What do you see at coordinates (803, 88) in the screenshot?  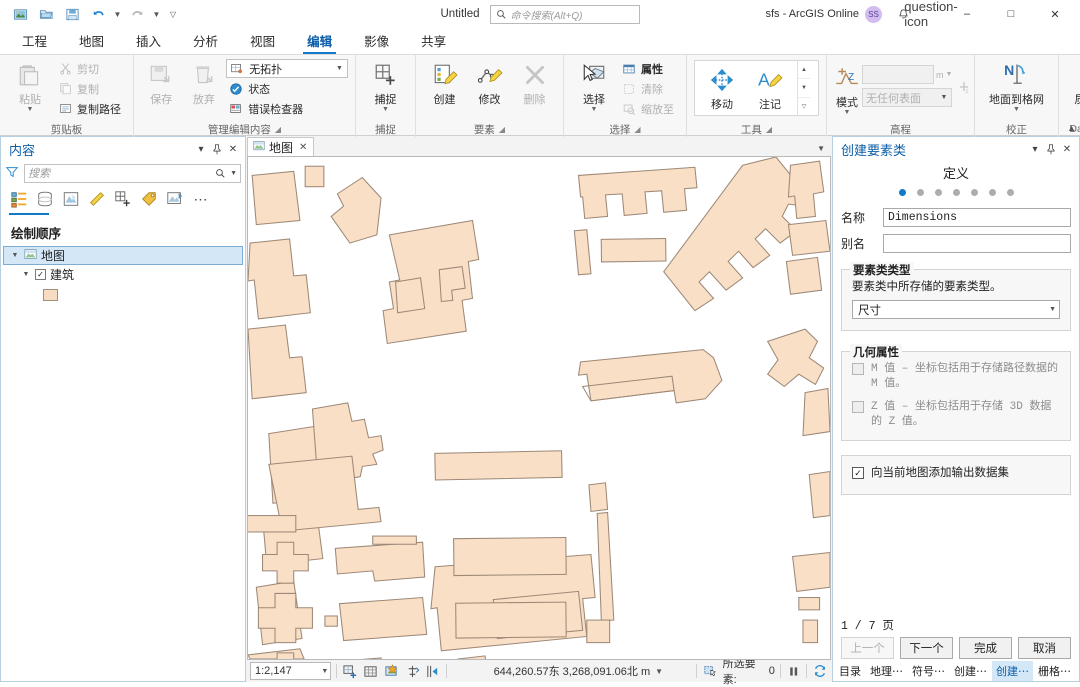 I see `gallery-scrollbar: ▲ ▼ ▽` at bounding box center [803, 88].